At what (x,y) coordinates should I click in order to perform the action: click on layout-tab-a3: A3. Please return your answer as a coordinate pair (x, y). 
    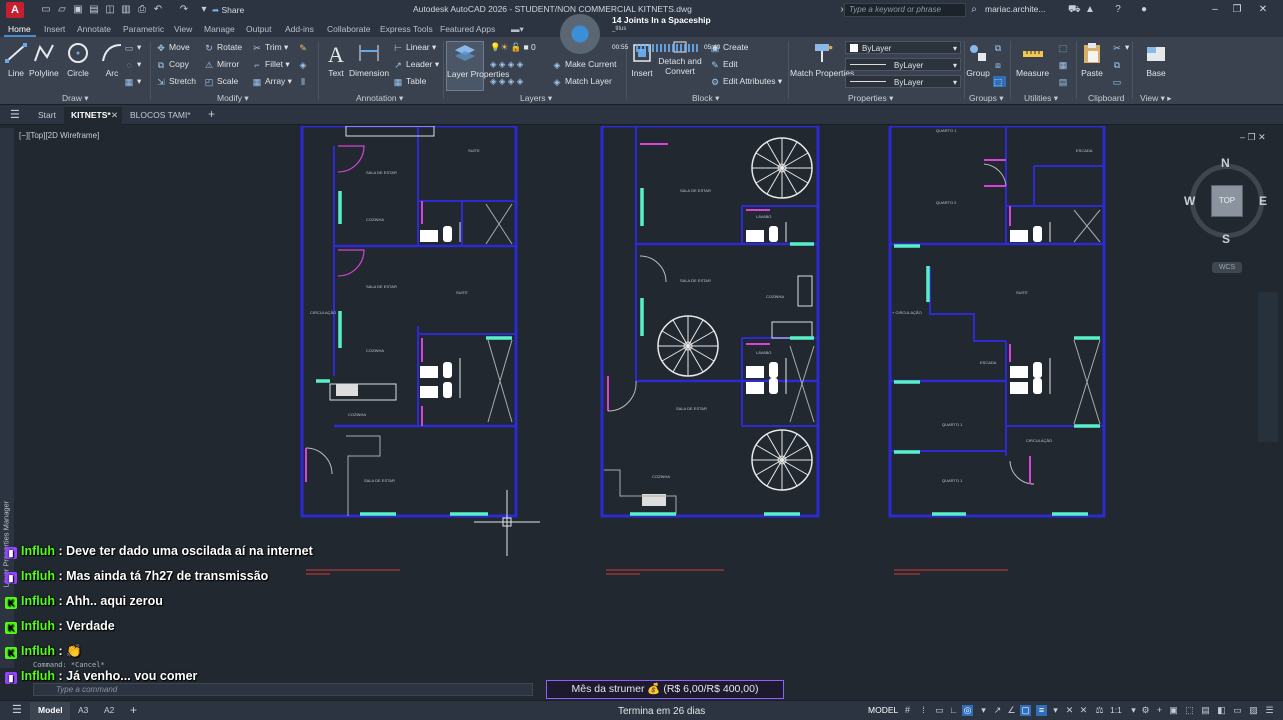
    Looking at the image, I should click on (83, 710).